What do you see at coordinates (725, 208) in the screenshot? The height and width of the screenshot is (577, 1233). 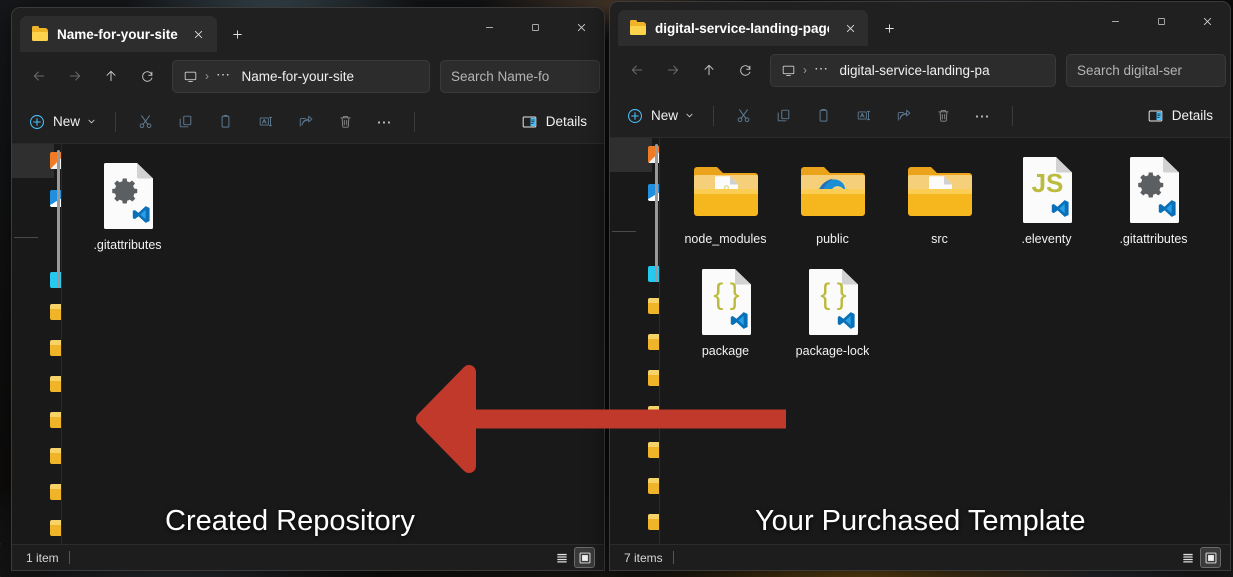 I see `list-item: {} node_modules` at bounding box center [725, 208].